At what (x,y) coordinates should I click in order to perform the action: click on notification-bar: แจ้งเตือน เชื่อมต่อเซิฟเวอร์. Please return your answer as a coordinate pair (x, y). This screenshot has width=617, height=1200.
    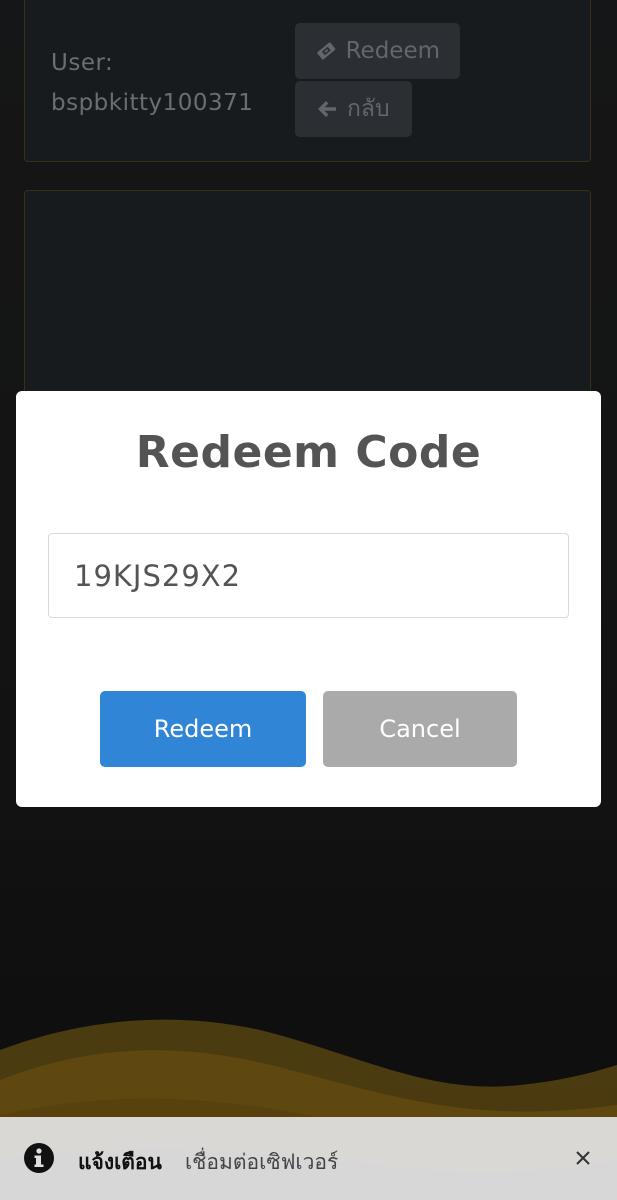
    Looking at the image, I should click on (308, 1158).